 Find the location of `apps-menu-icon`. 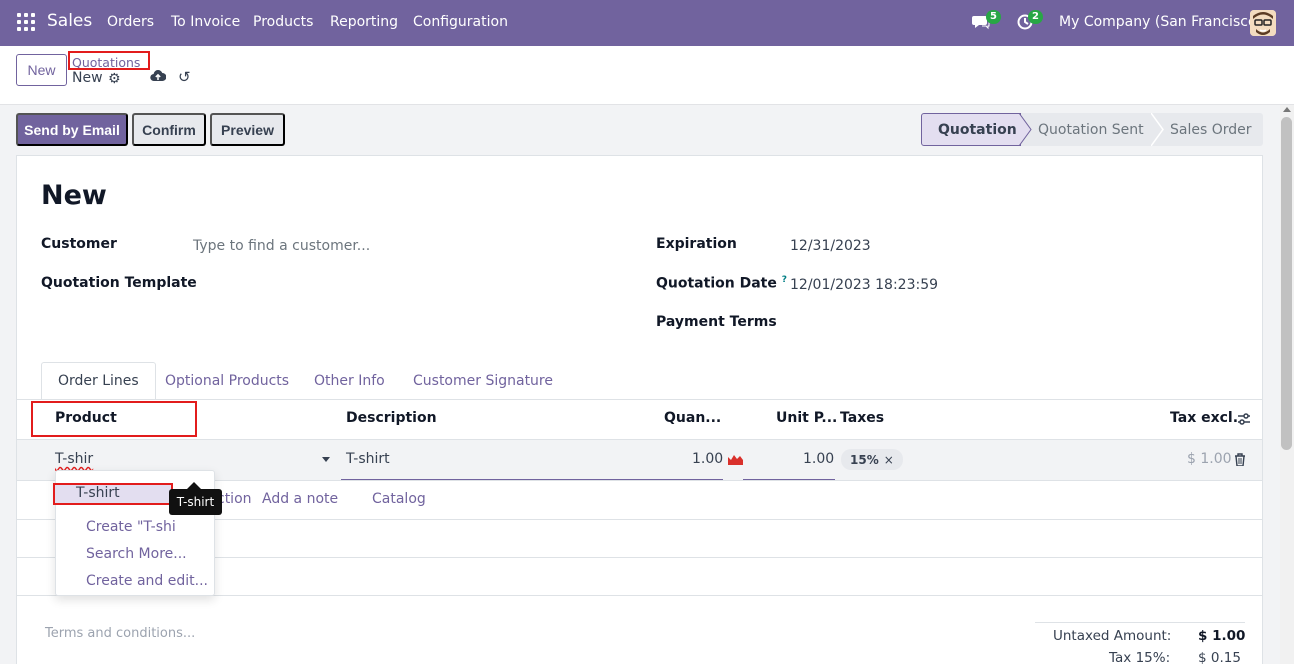

apps-menu-icon is located at coordinates (26, 22).